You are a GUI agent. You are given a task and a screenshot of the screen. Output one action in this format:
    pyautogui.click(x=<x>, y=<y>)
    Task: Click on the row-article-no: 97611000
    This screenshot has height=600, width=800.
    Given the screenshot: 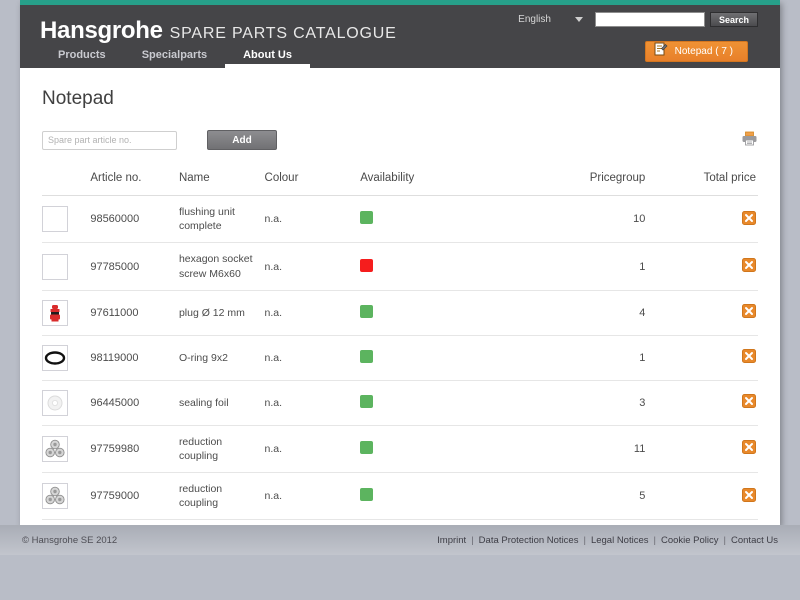 What is the action you would take?
    pyautogui.click(x=114, y=312)
    